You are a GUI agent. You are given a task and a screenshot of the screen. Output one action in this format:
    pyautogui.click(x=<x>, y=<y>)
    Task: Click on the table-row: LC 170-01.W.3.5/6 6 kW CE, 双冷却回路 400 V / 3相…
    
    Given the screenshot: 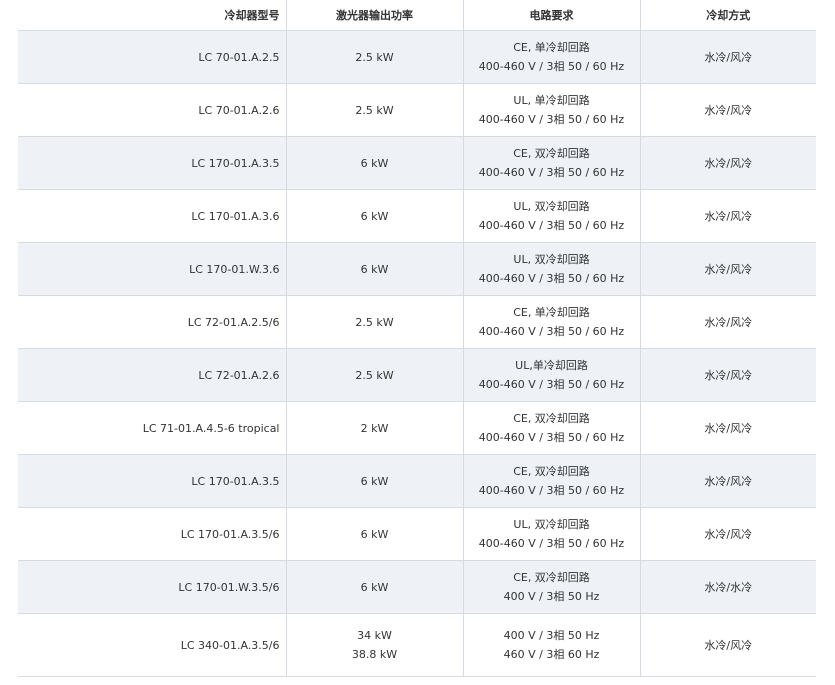 What is the action you would take?
    pyautogui.click(x=417, y=587)
    